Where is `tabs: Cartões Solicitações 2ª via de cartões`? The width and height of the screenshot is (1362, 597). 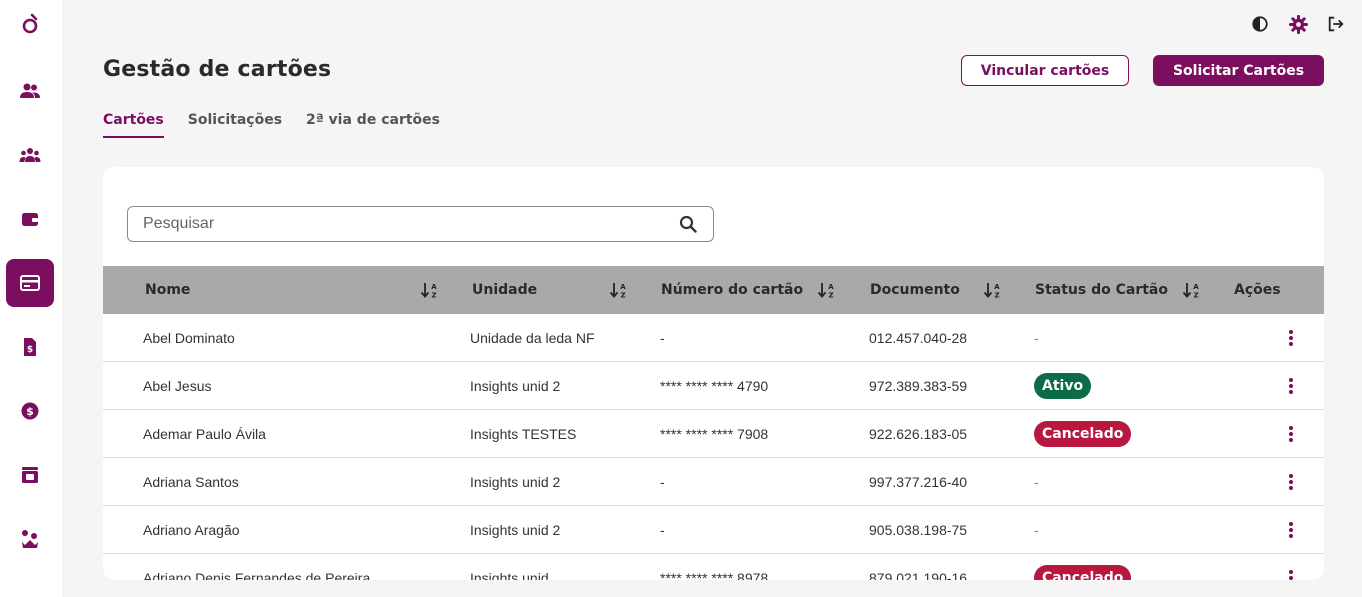 tabs: Cartões Solicitações 2ª via de cartões is located at coordinates (271, 125).